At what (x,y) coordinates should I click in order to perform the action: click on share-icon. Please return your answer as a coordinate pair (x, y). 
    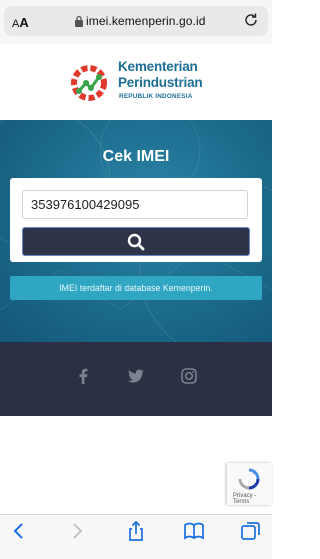
    Looking at the image, I should click on (136, 531).